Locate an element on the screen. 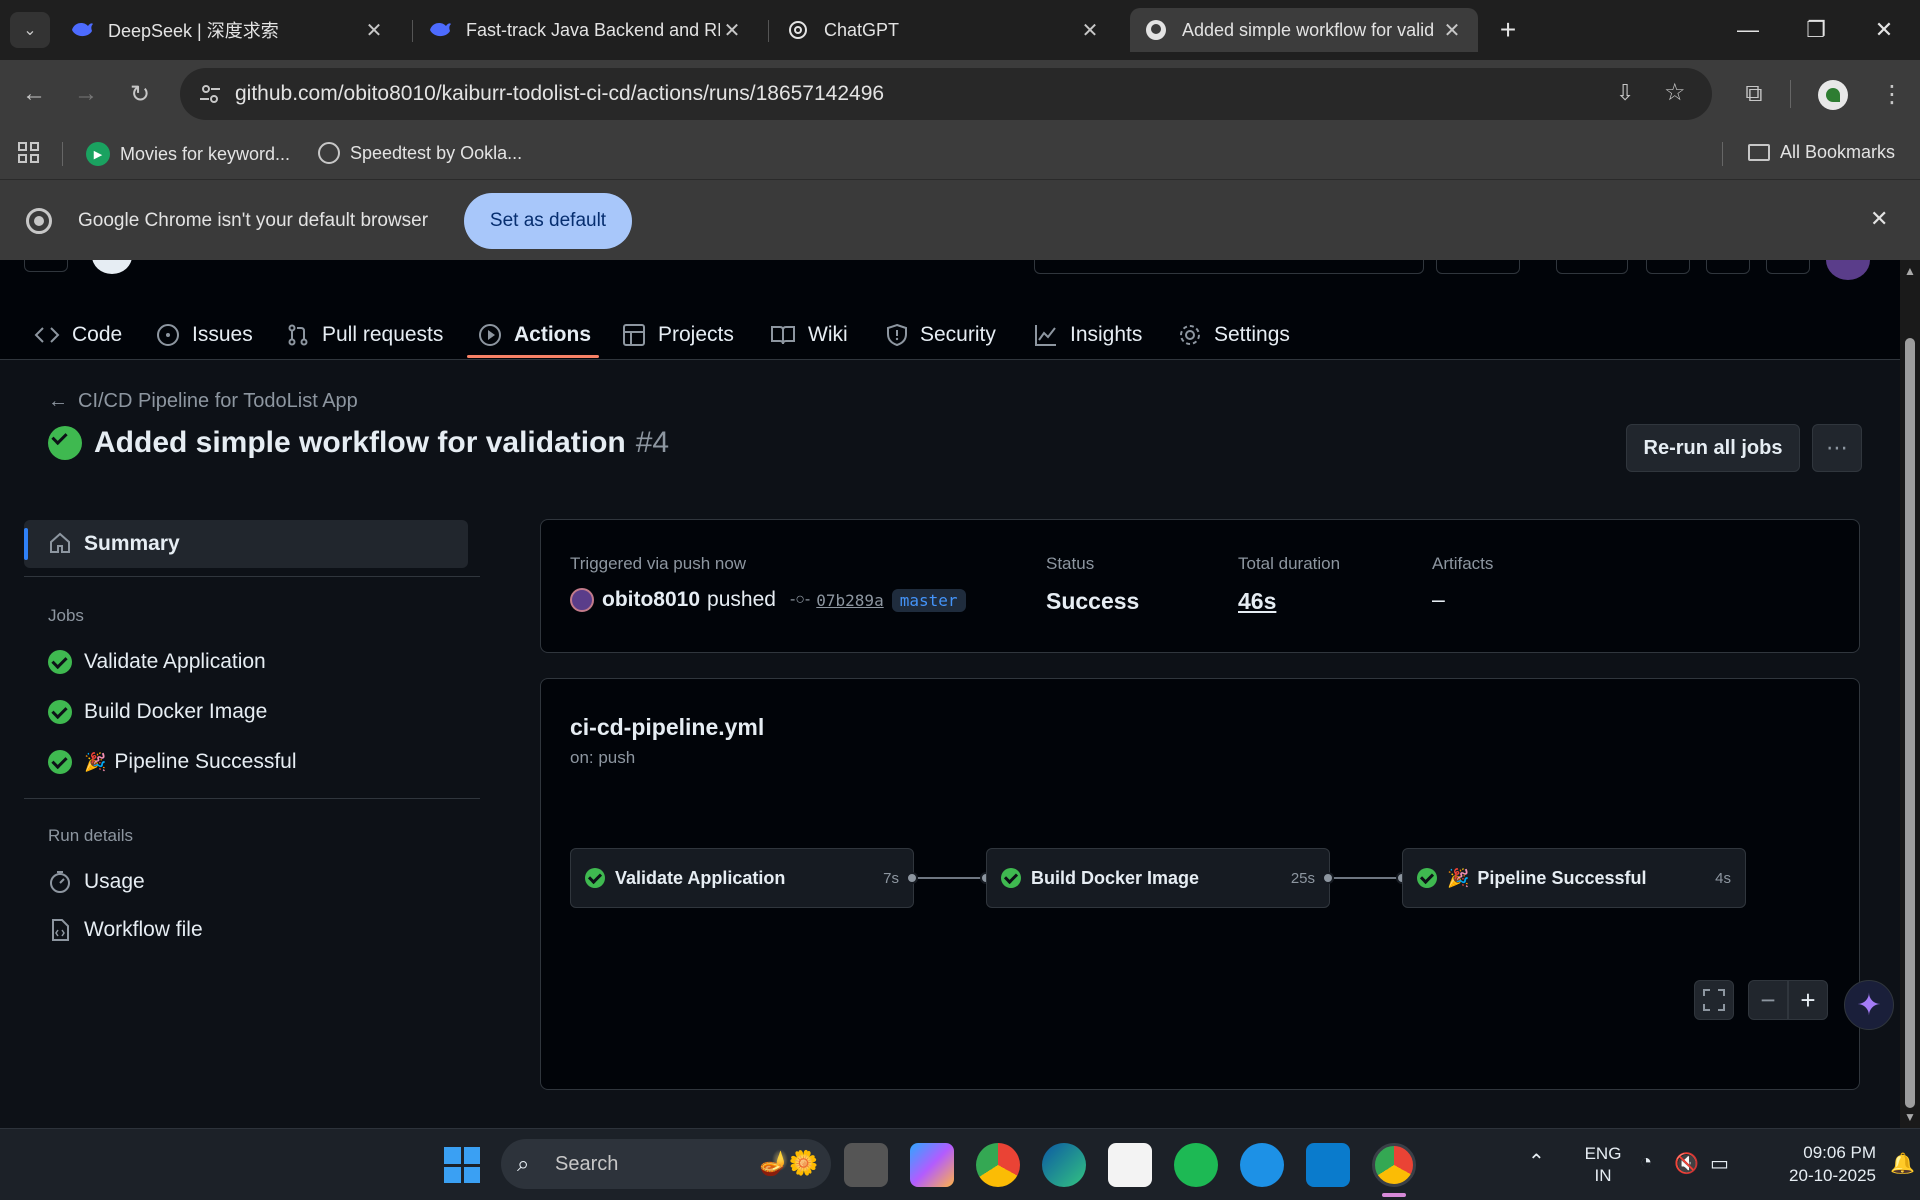 The image size is (1920, 1200). windows-start-icon is located at coordinates (462, 1165).